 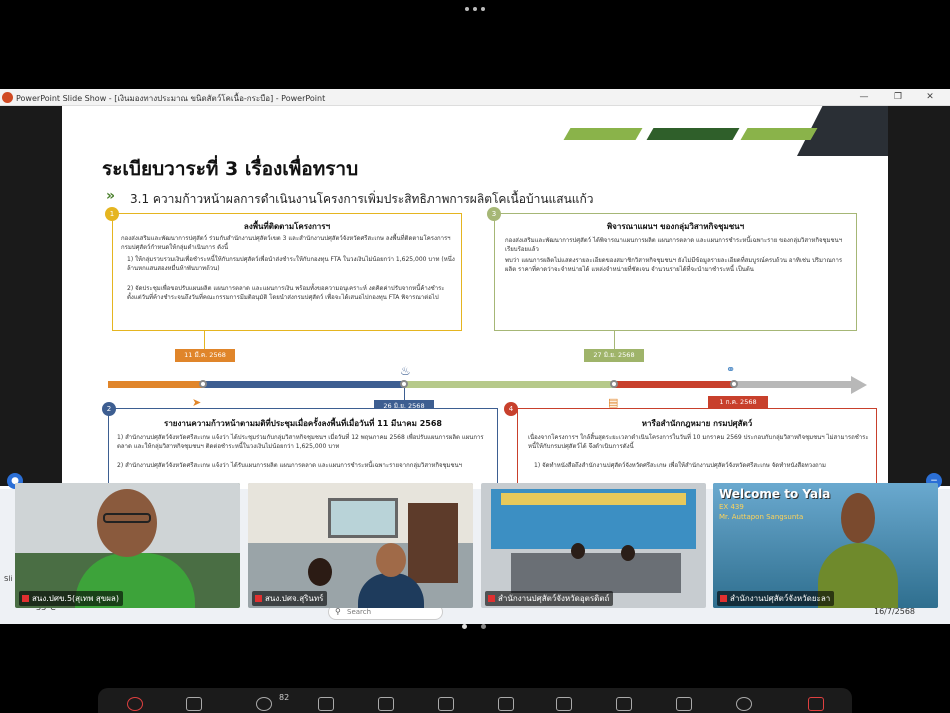 I want to click on search-placeholder: Search, so click(x=359, y=612).